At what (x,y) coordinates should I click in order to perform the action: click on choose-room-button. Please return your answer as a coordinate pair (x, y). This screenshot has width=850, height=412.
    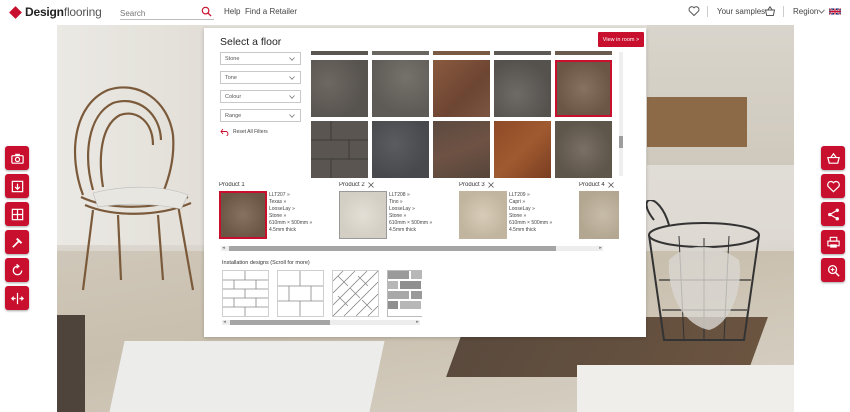
    Looking at the image, I should click on (17, 214).